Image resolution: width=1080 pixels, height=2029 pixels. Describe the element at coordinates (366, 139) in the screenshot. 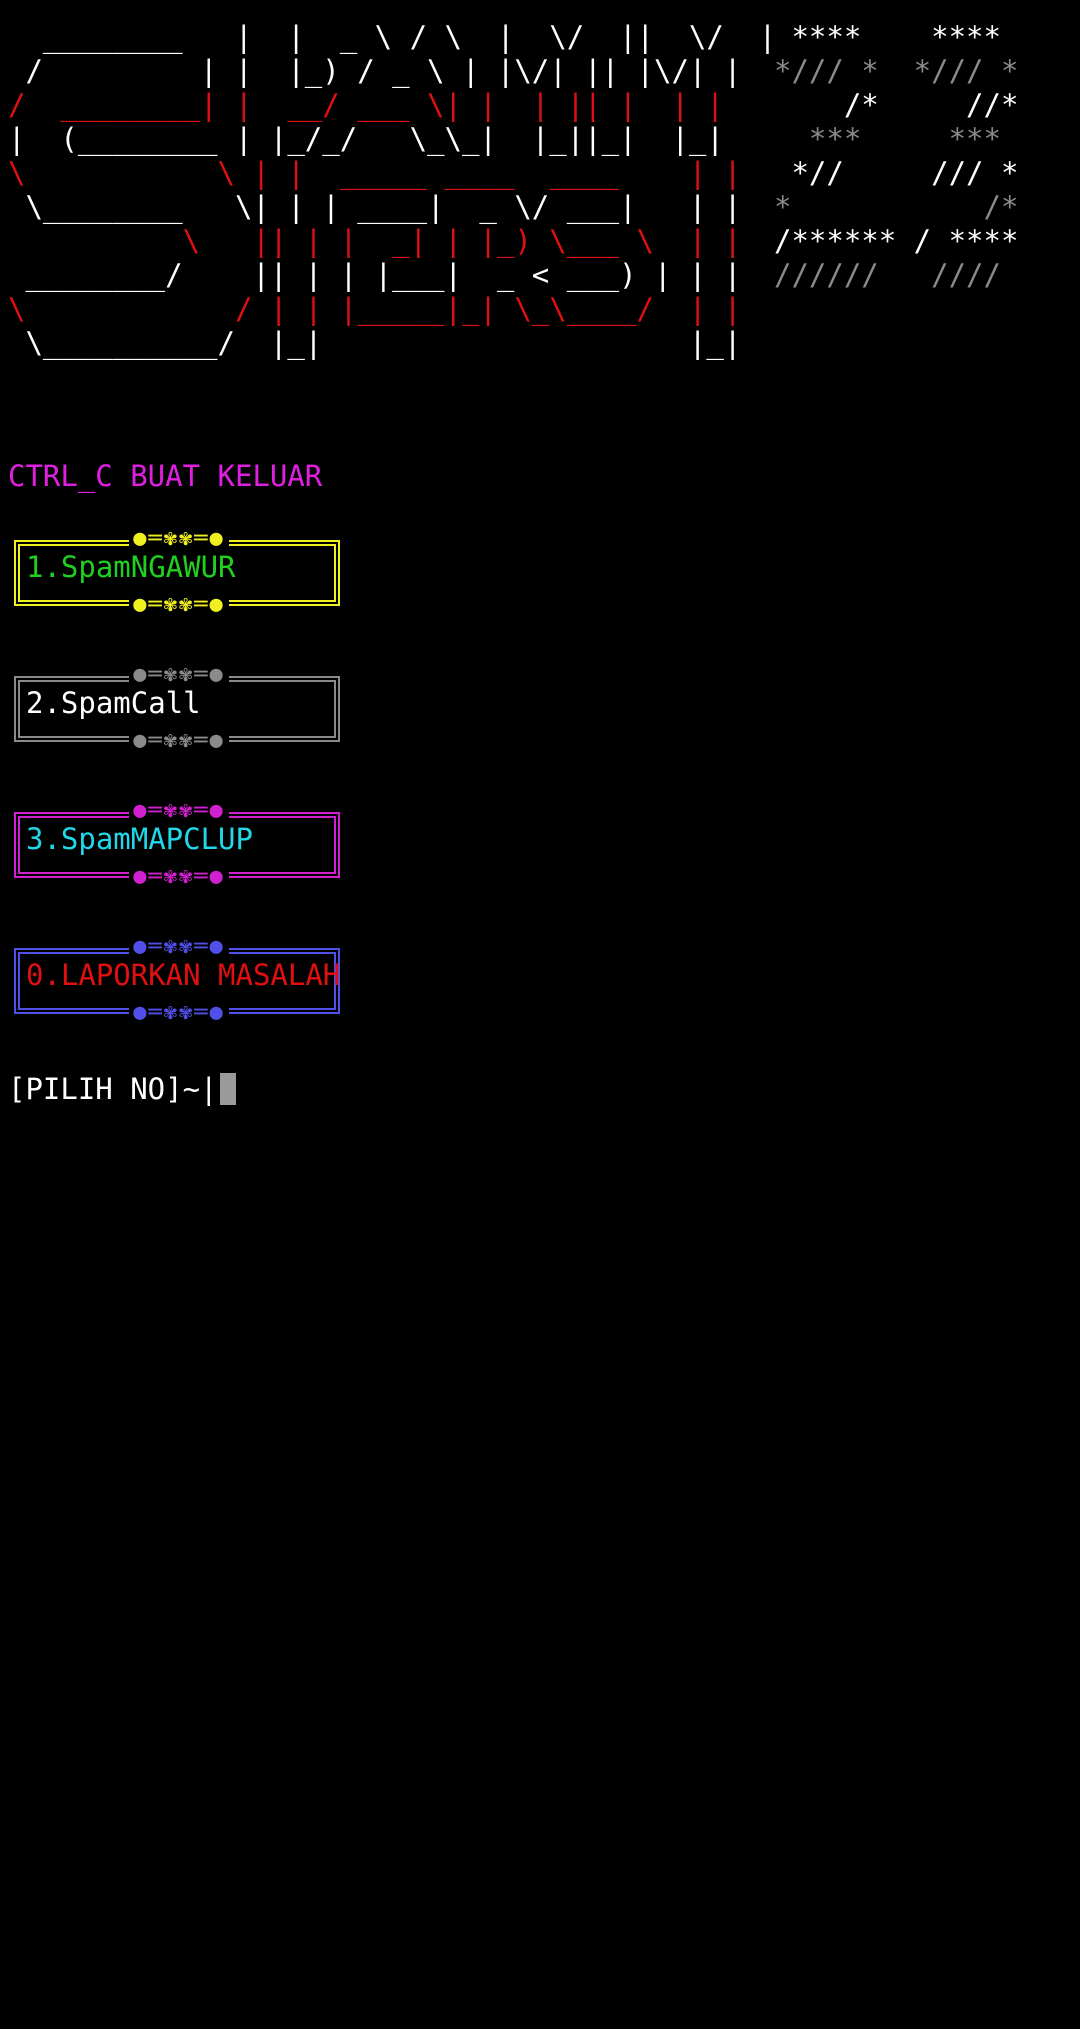

I see `logo-line: | (________ | |_/_/ \_\_| |_||_| |_|` at that location.